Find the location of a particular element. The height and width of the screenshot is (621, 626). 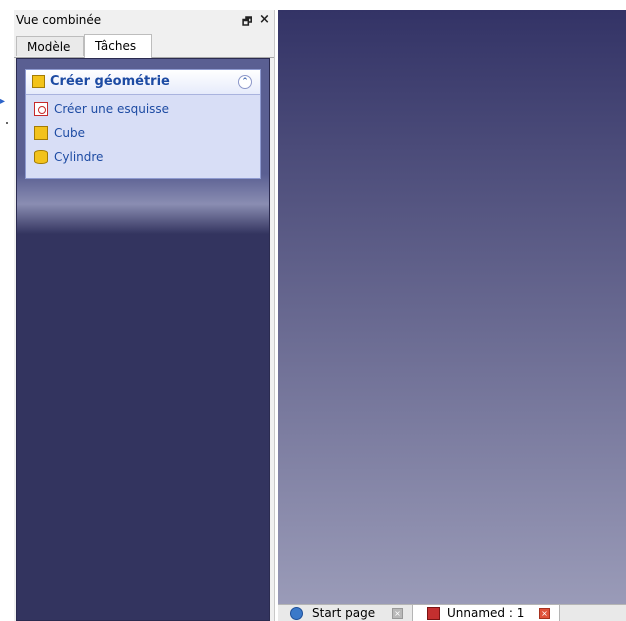

part-cube-icon is located at coordinates (38, 81).